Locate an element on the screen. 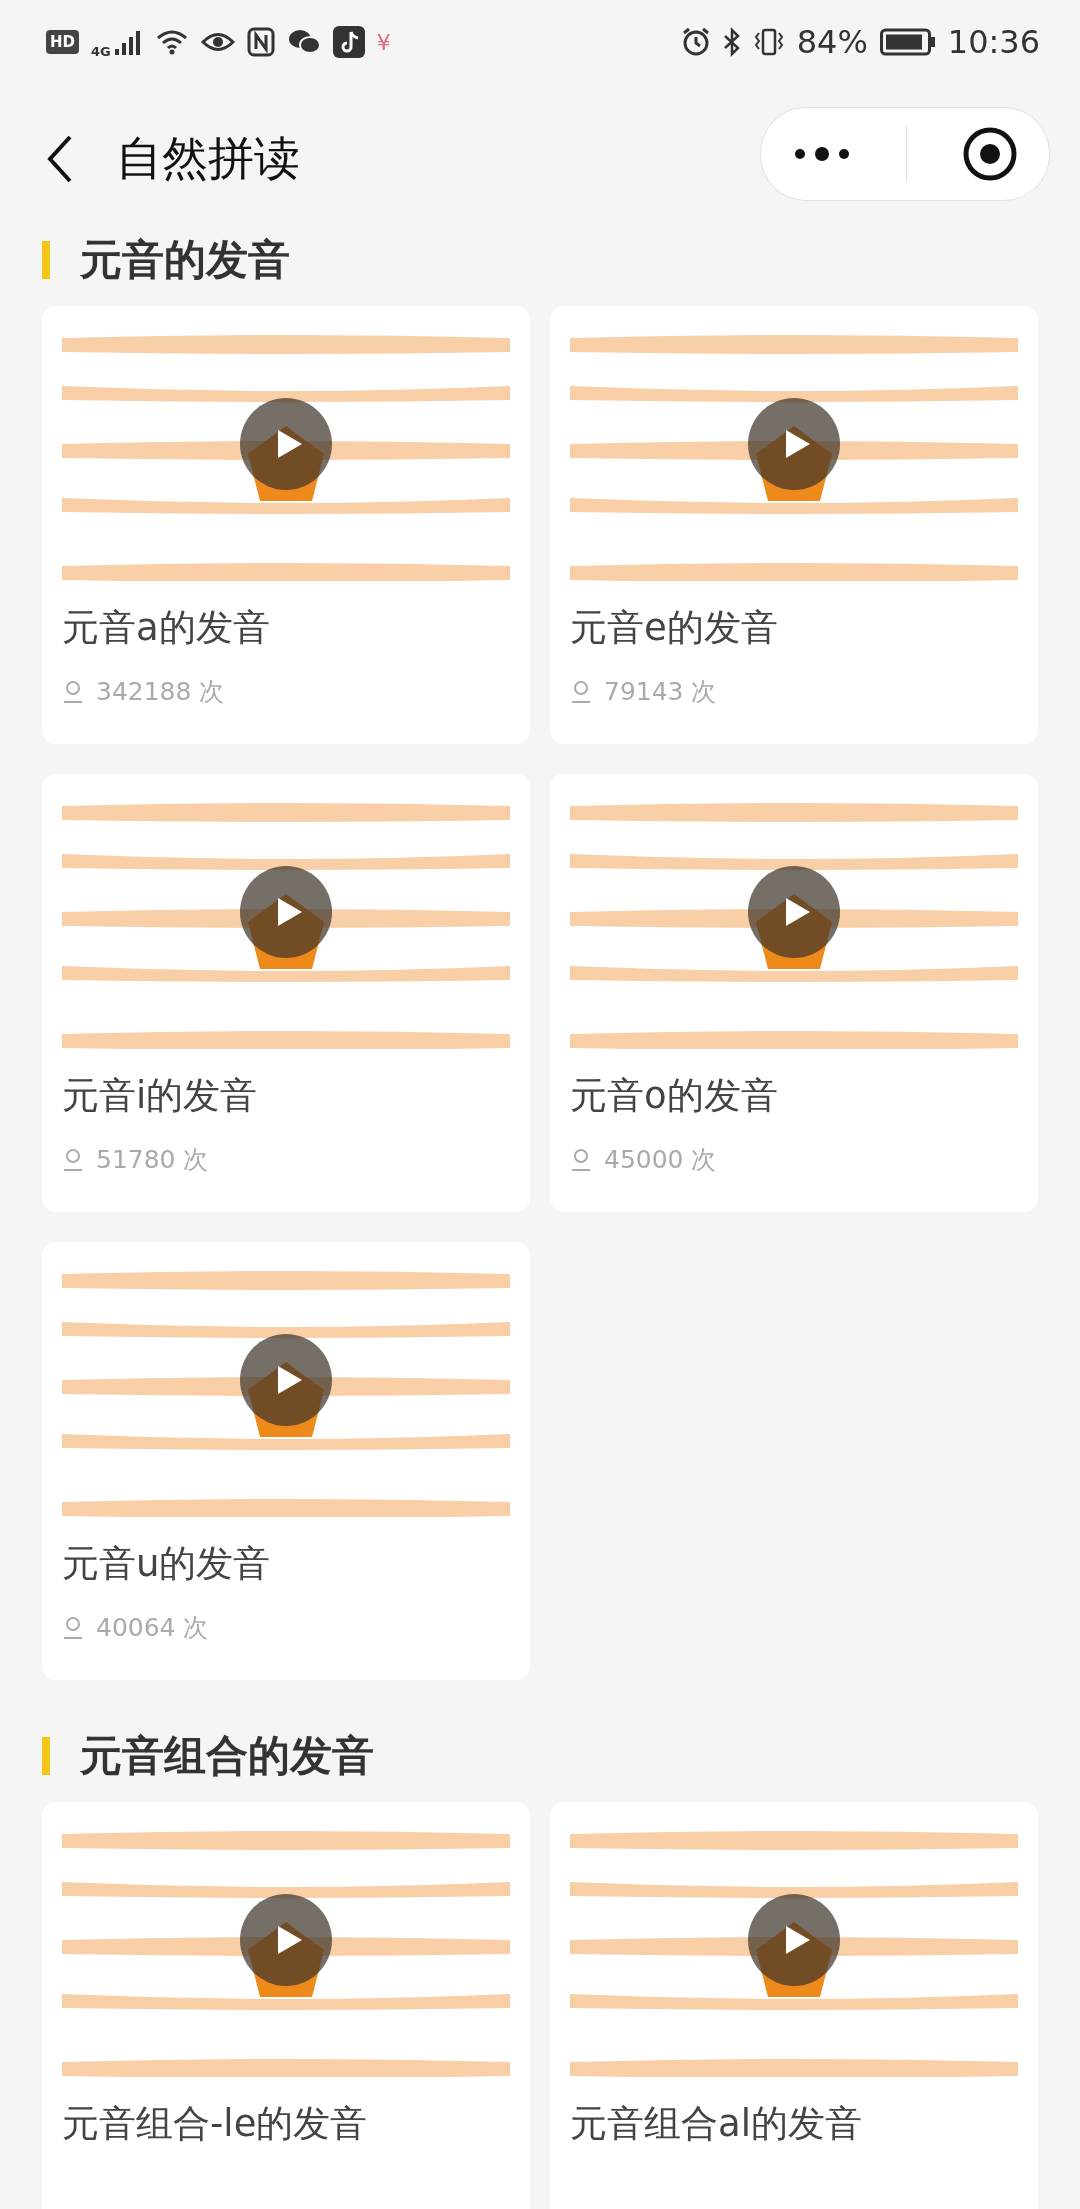  video-title: 元音组合-le的发音 is located at coordinates (215, 2124).